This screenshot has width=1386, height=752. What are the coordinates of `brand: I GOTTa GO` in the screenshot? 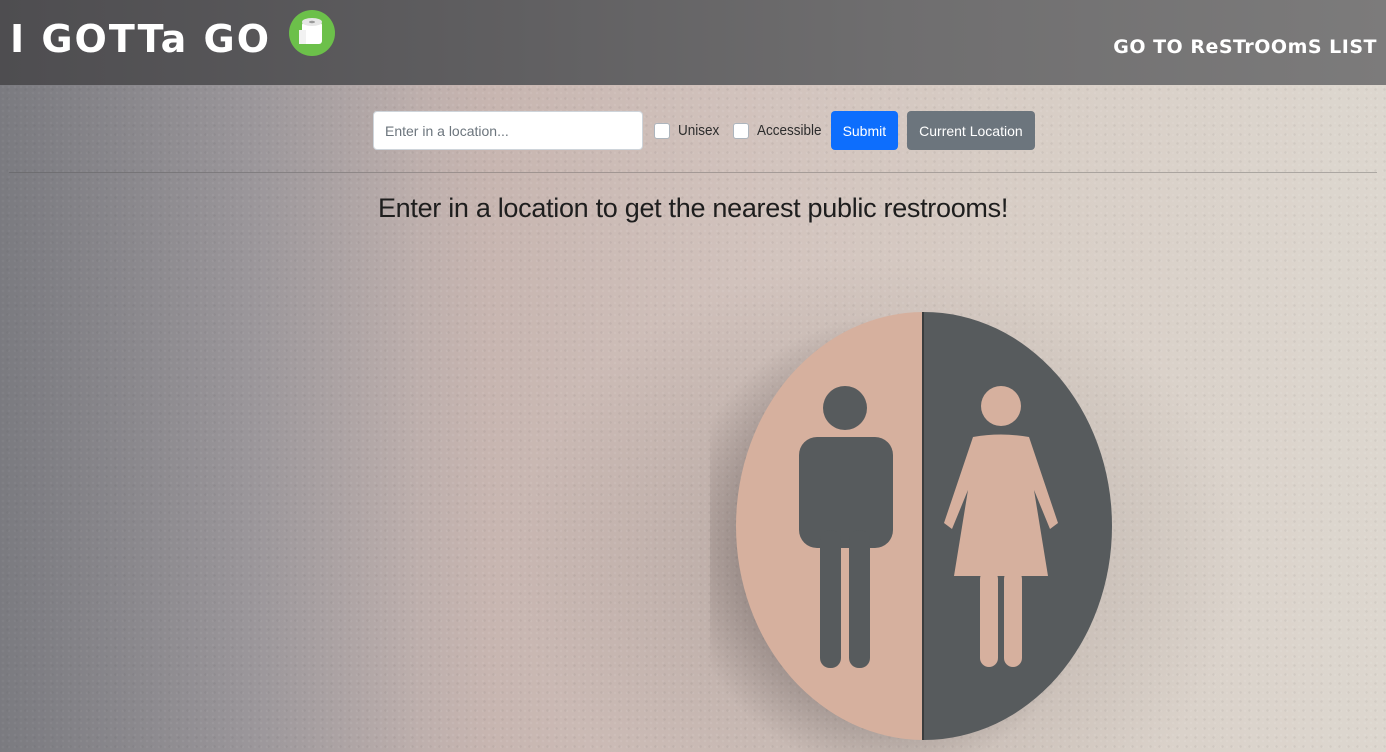 It's located at (173, 39).